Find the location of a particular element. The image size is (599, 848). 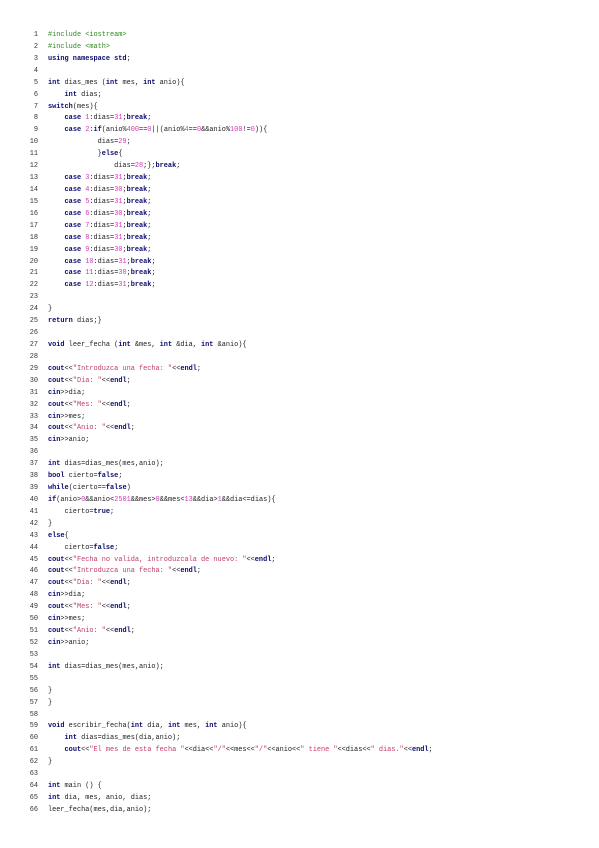

code-token: == is located at coordinates (192, 130).